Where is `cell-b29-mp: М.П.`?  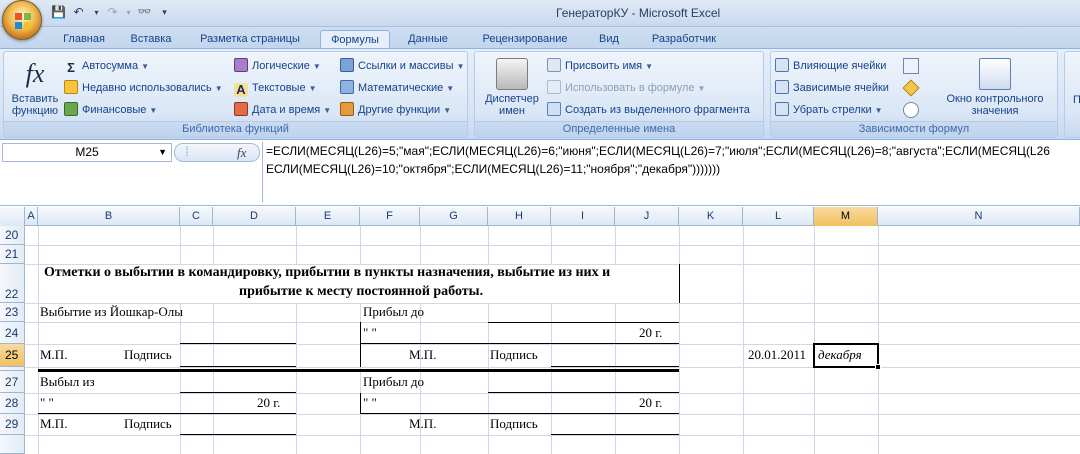
cell-b29-mp: М.П. is located at coordinates (53, 424).